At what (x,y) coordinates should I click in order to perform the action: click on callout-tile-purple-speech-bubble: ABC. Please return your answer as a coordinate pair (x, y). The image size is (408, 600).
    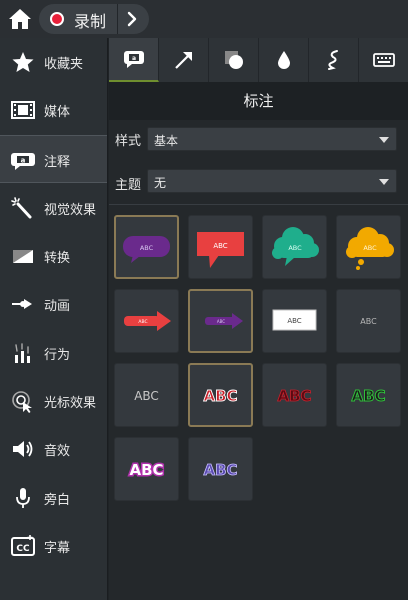
    Looking at the image, I should click on (146, 247).